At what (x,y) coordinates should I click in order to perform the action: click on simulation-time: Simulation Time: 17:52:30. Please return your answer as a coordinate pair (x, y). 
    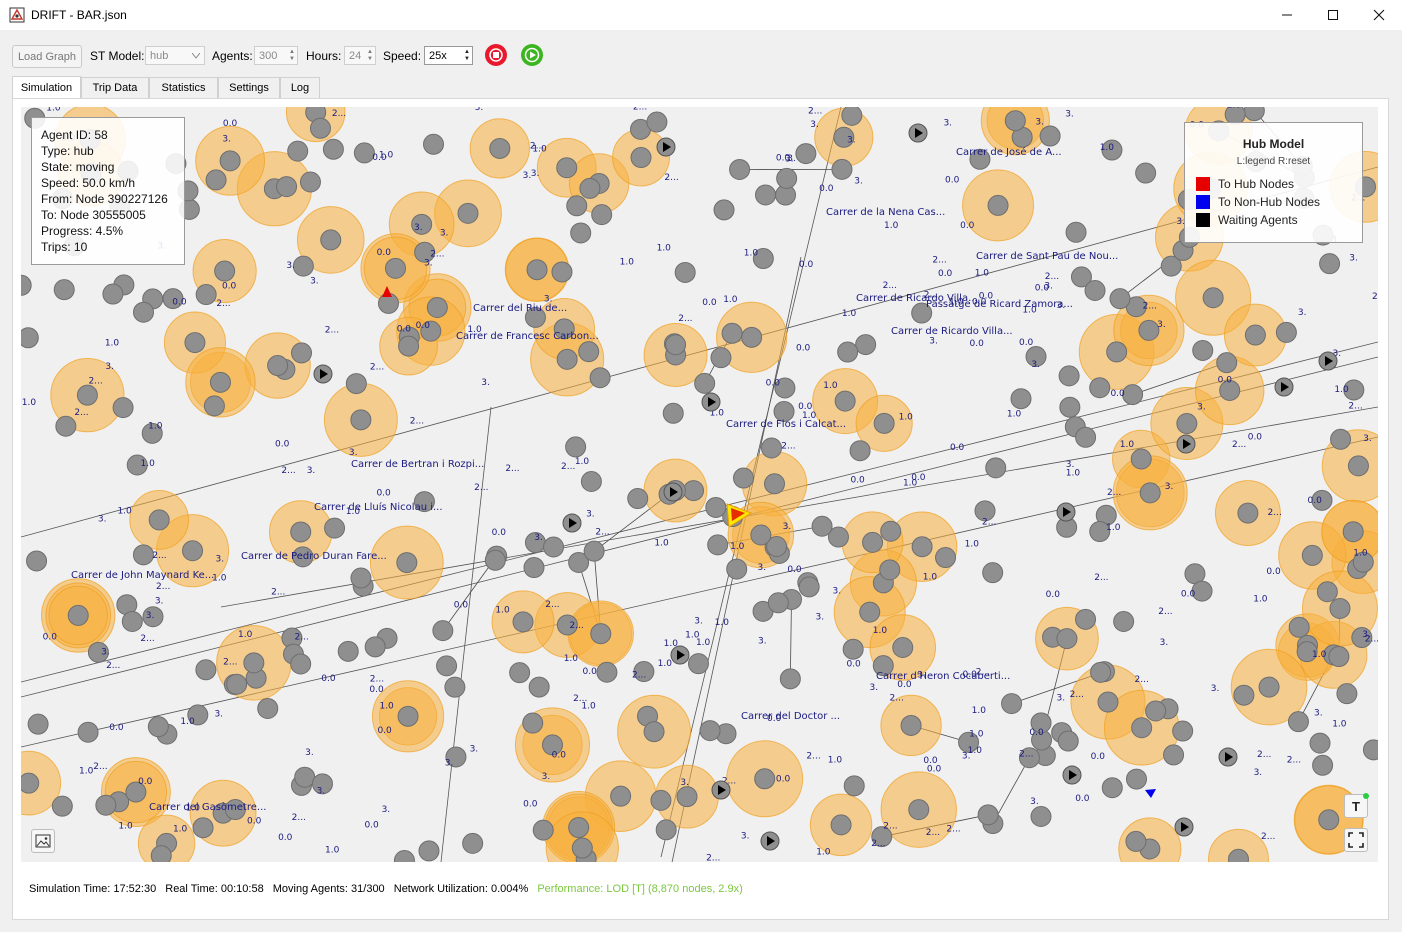
    Looking at the image, I should click on (93, 889).